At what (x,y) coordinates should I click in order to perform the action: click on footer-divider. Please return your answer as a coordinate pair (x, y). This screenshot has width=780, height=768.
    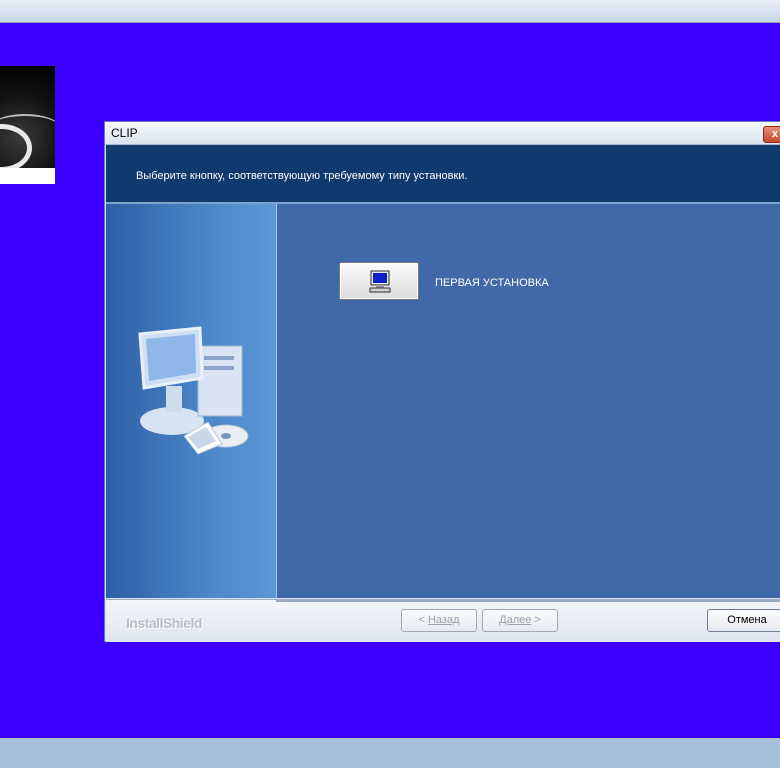
    Looking at the image, I should click on (528, 601).